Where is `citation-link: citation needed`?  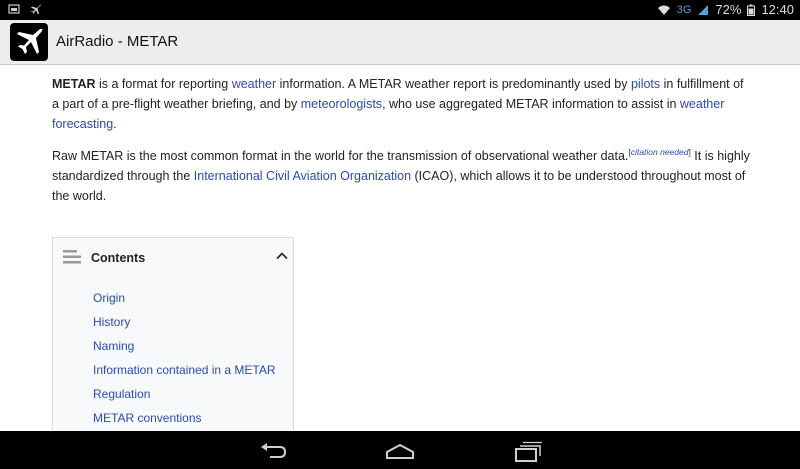
citation-link: citation needed is located at coordinates (660, 152).